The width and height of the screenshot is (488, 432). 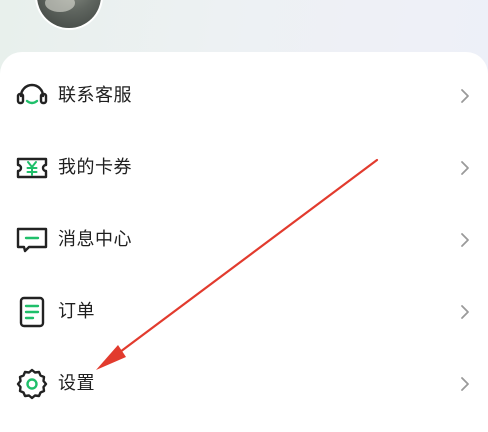 I want to click on headset-icon, so click(x=32, y=96).